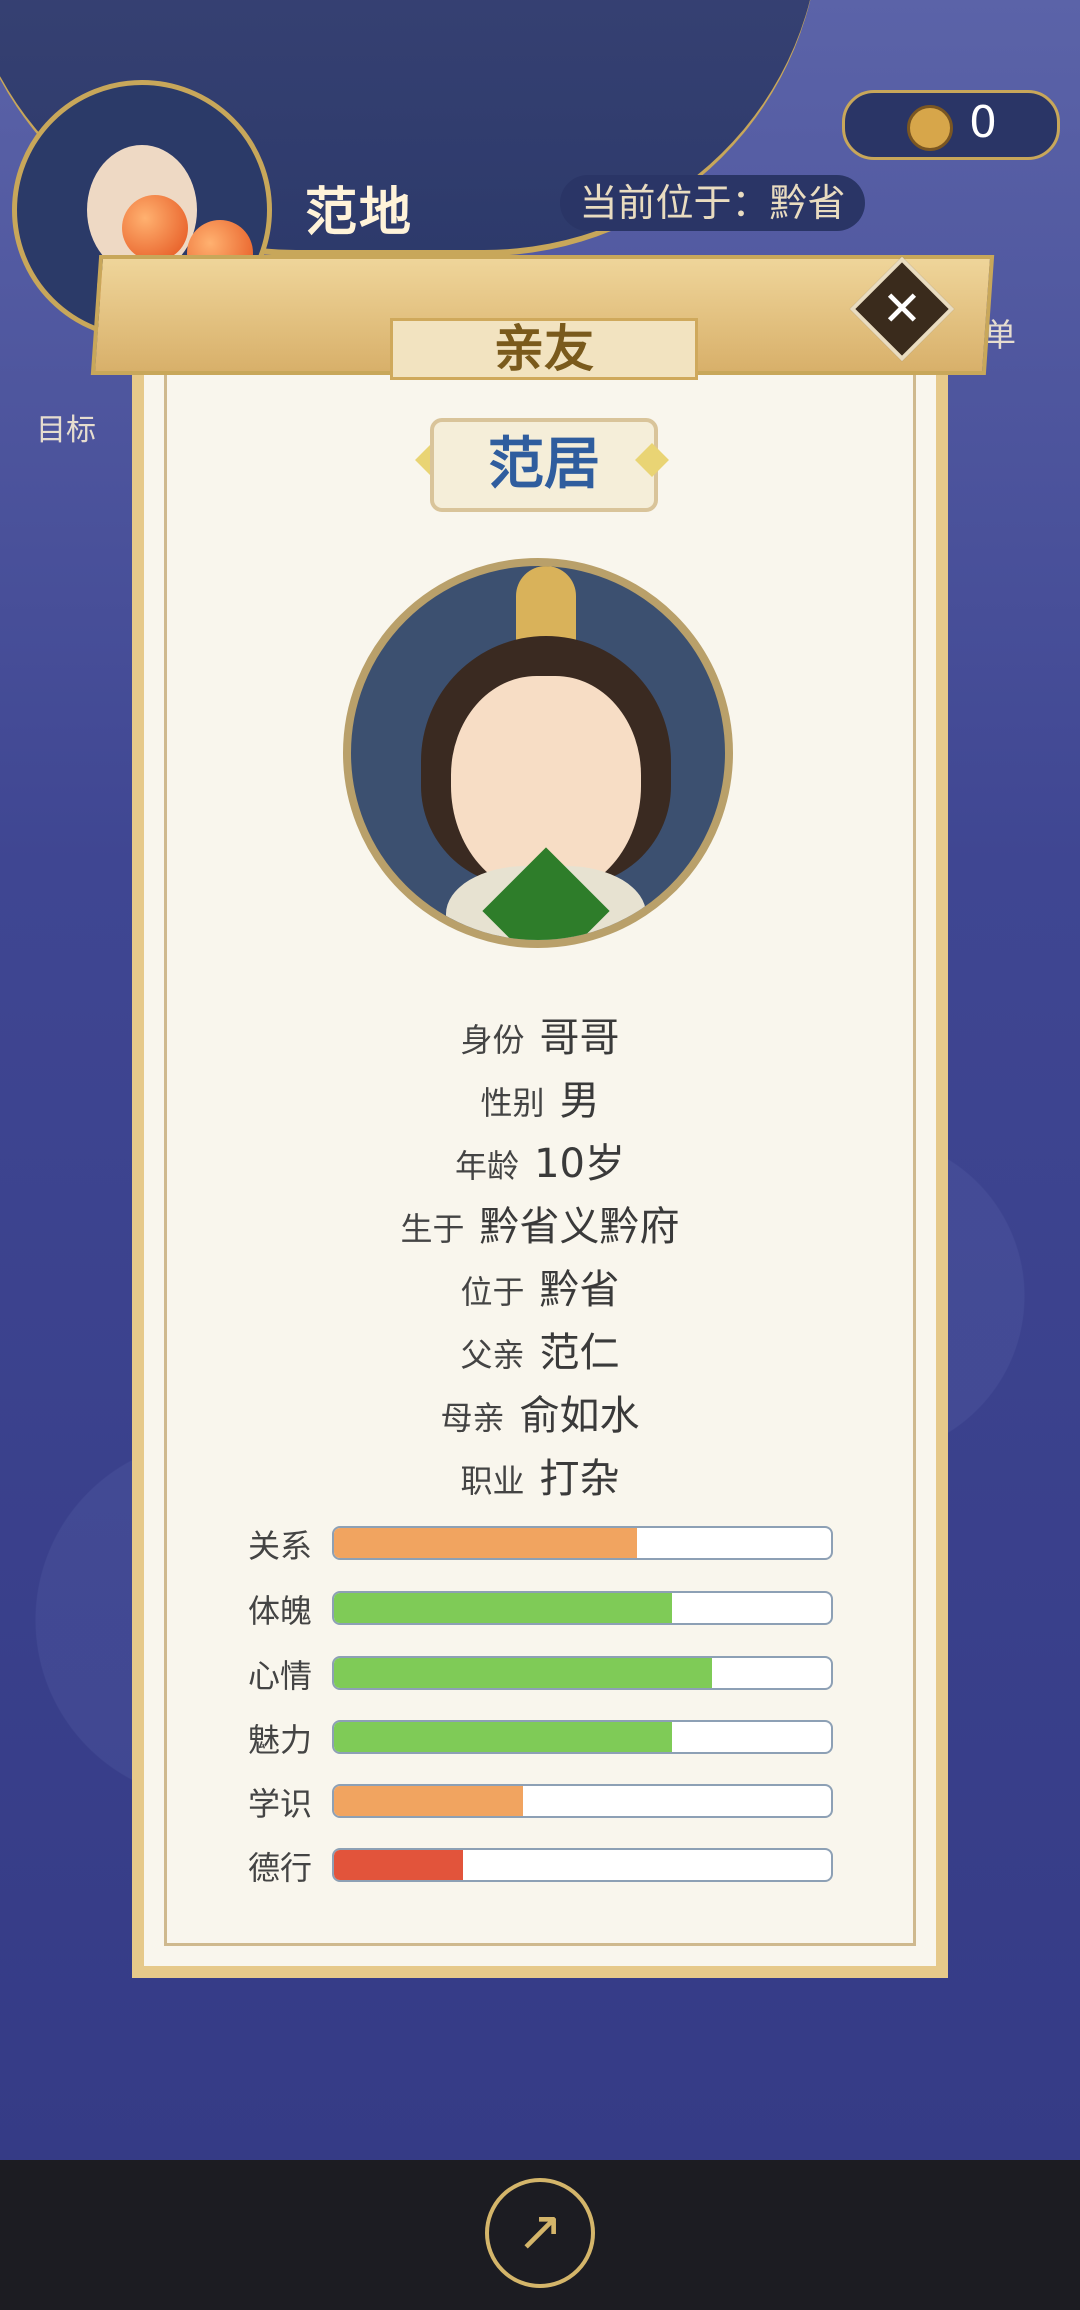  I want to click on stat-label: 魅力, so click(280, 1740).